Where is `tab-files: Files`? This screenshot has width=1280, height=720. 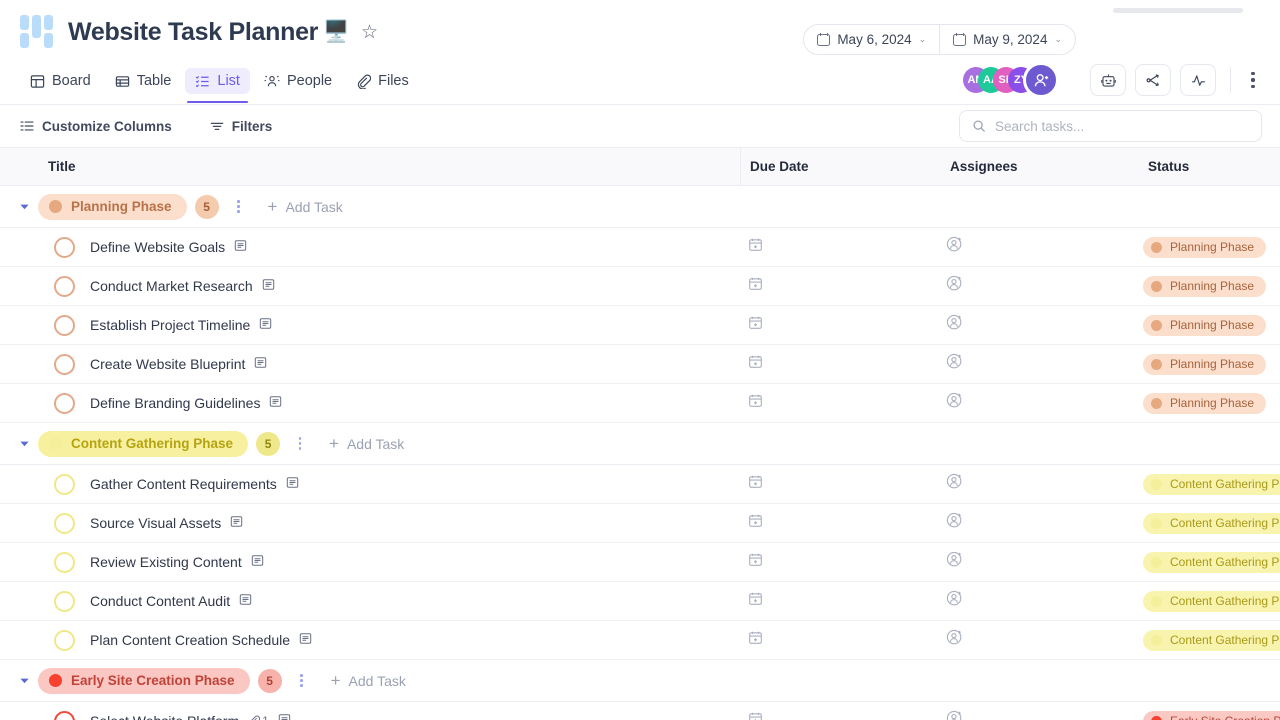 tab-files: Files is located at coordinates (382, 81).